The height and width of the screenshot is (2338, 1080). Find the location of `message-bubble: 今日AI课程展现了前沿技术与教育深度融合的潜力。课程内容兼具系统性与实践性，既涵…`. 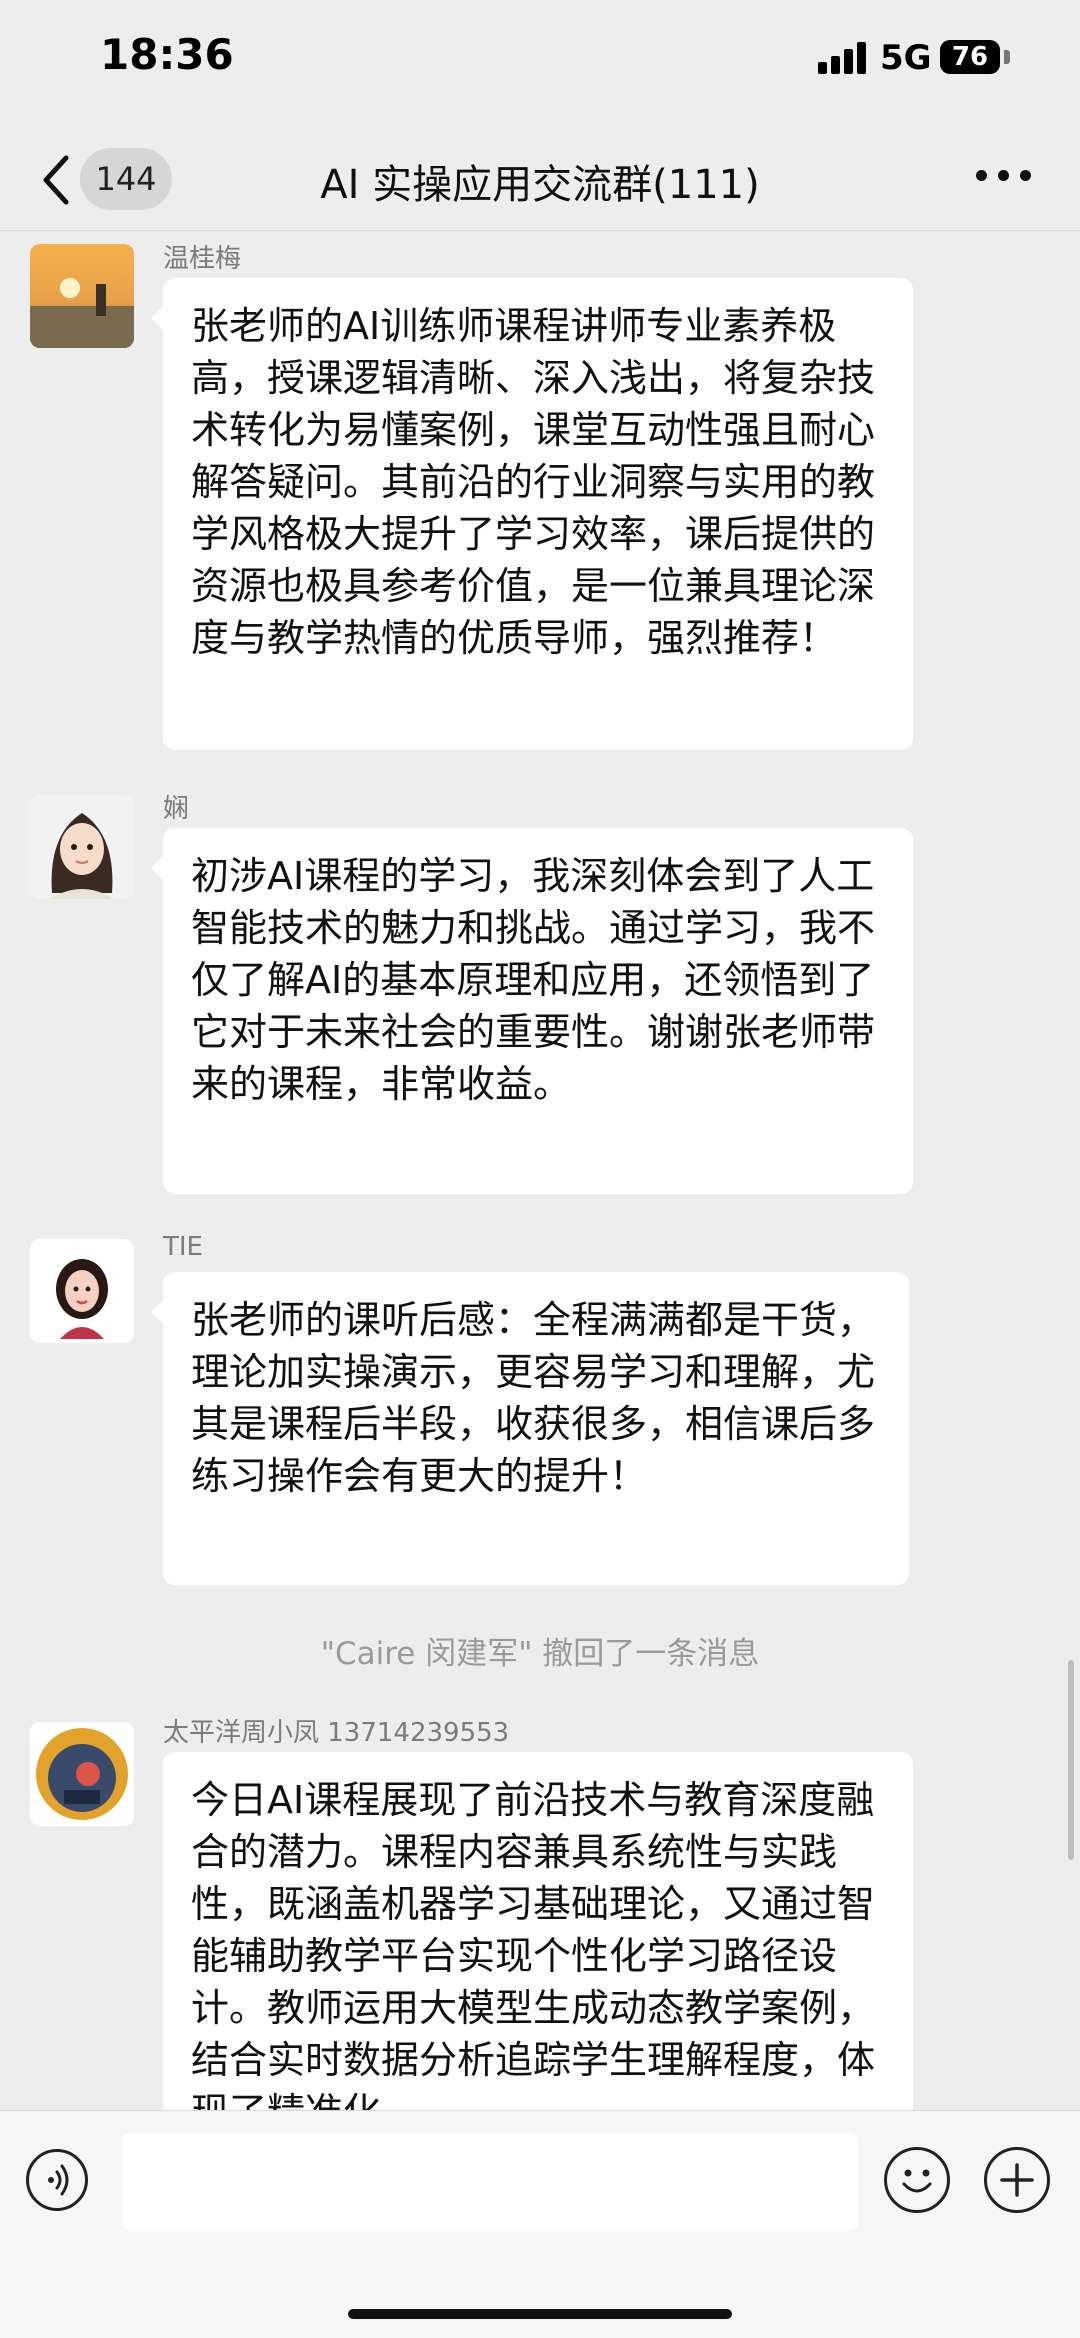

message-bubble: 今日AI课程展现了前沿技术与教育深度融合的潜力。课程内容兼具系统性与实践性，既涵… is located at coordinates (538, 1962).